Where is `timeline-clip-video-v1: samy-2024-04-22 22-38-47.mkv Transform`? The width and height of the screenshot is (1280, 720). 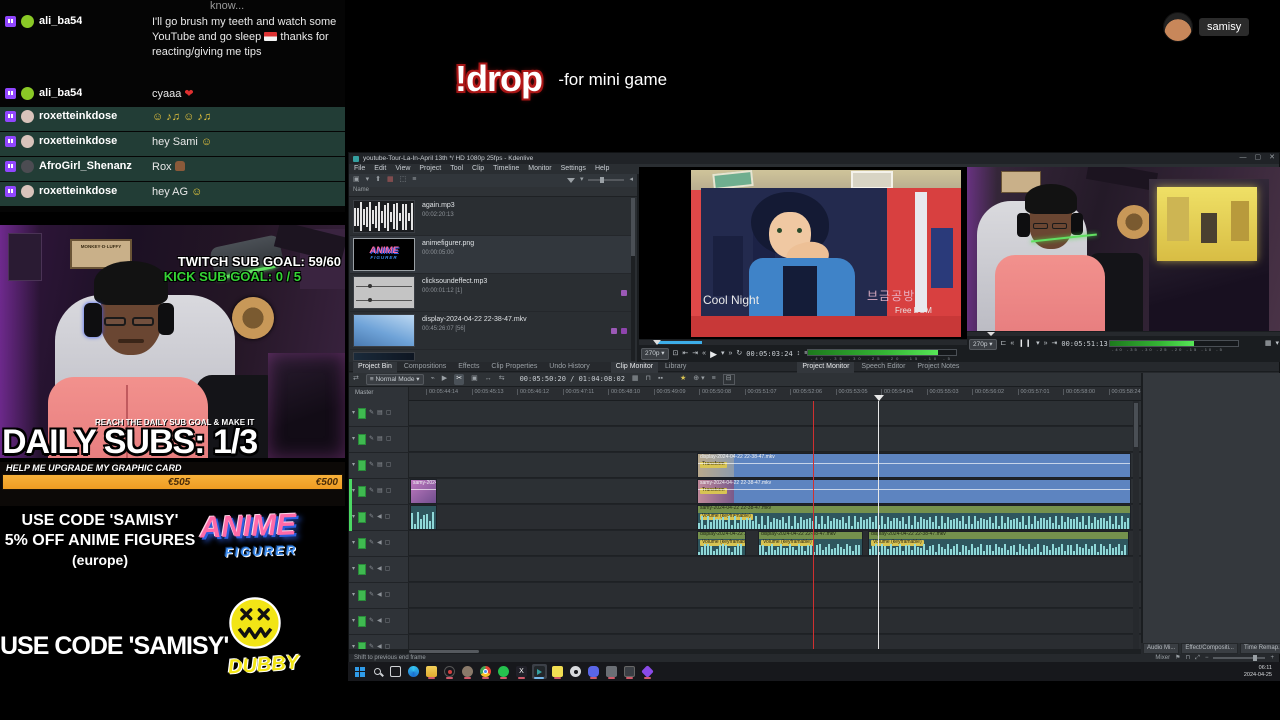
timeline-clip-video-v1: samy-2024-04-22 22-38-47.mkv Transform is located at coordinates (914, 491).